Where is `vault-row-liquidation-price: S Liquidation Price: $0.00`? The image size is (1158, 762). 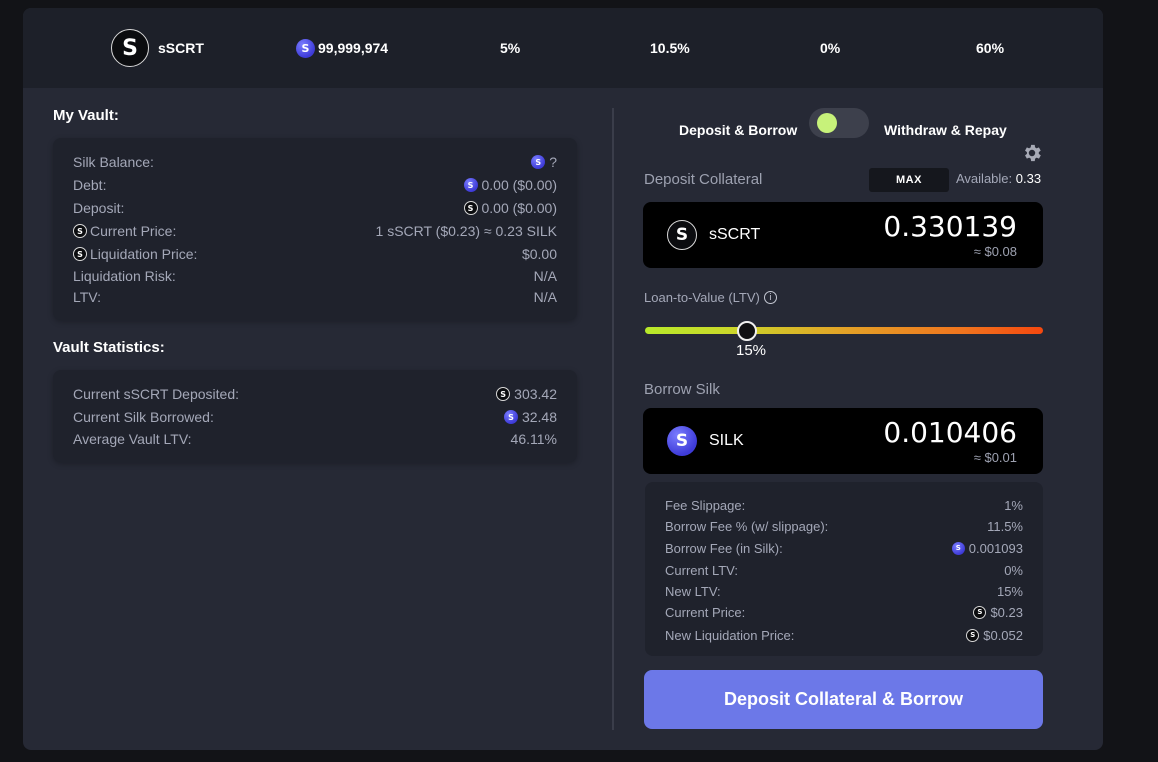 vault-row-liquidation-price: S Liquidation Price: $0.00 is located at coordinates (315, 254).